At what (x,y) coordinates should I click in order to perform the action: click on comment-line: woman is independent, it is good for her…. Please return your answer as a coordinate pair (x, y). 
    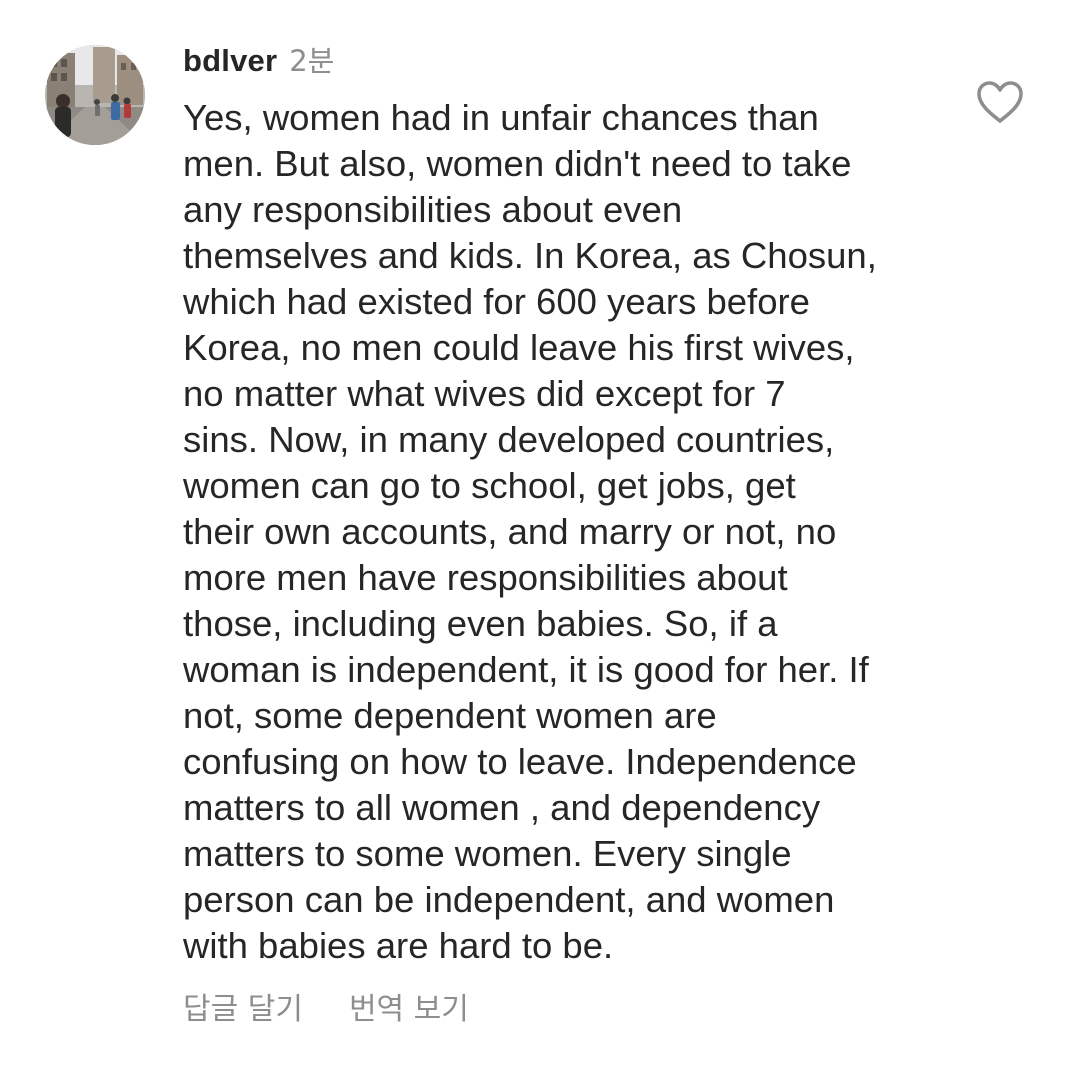
    Looking at the image, I should click on (526, 669).